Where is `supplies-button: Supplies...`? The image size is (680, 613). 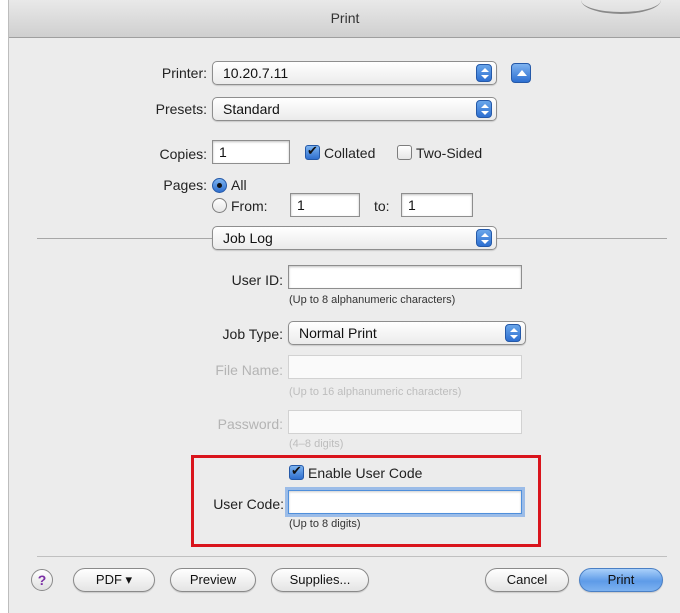
supplies-button: Supplies... is located at coordinates (320, 580).